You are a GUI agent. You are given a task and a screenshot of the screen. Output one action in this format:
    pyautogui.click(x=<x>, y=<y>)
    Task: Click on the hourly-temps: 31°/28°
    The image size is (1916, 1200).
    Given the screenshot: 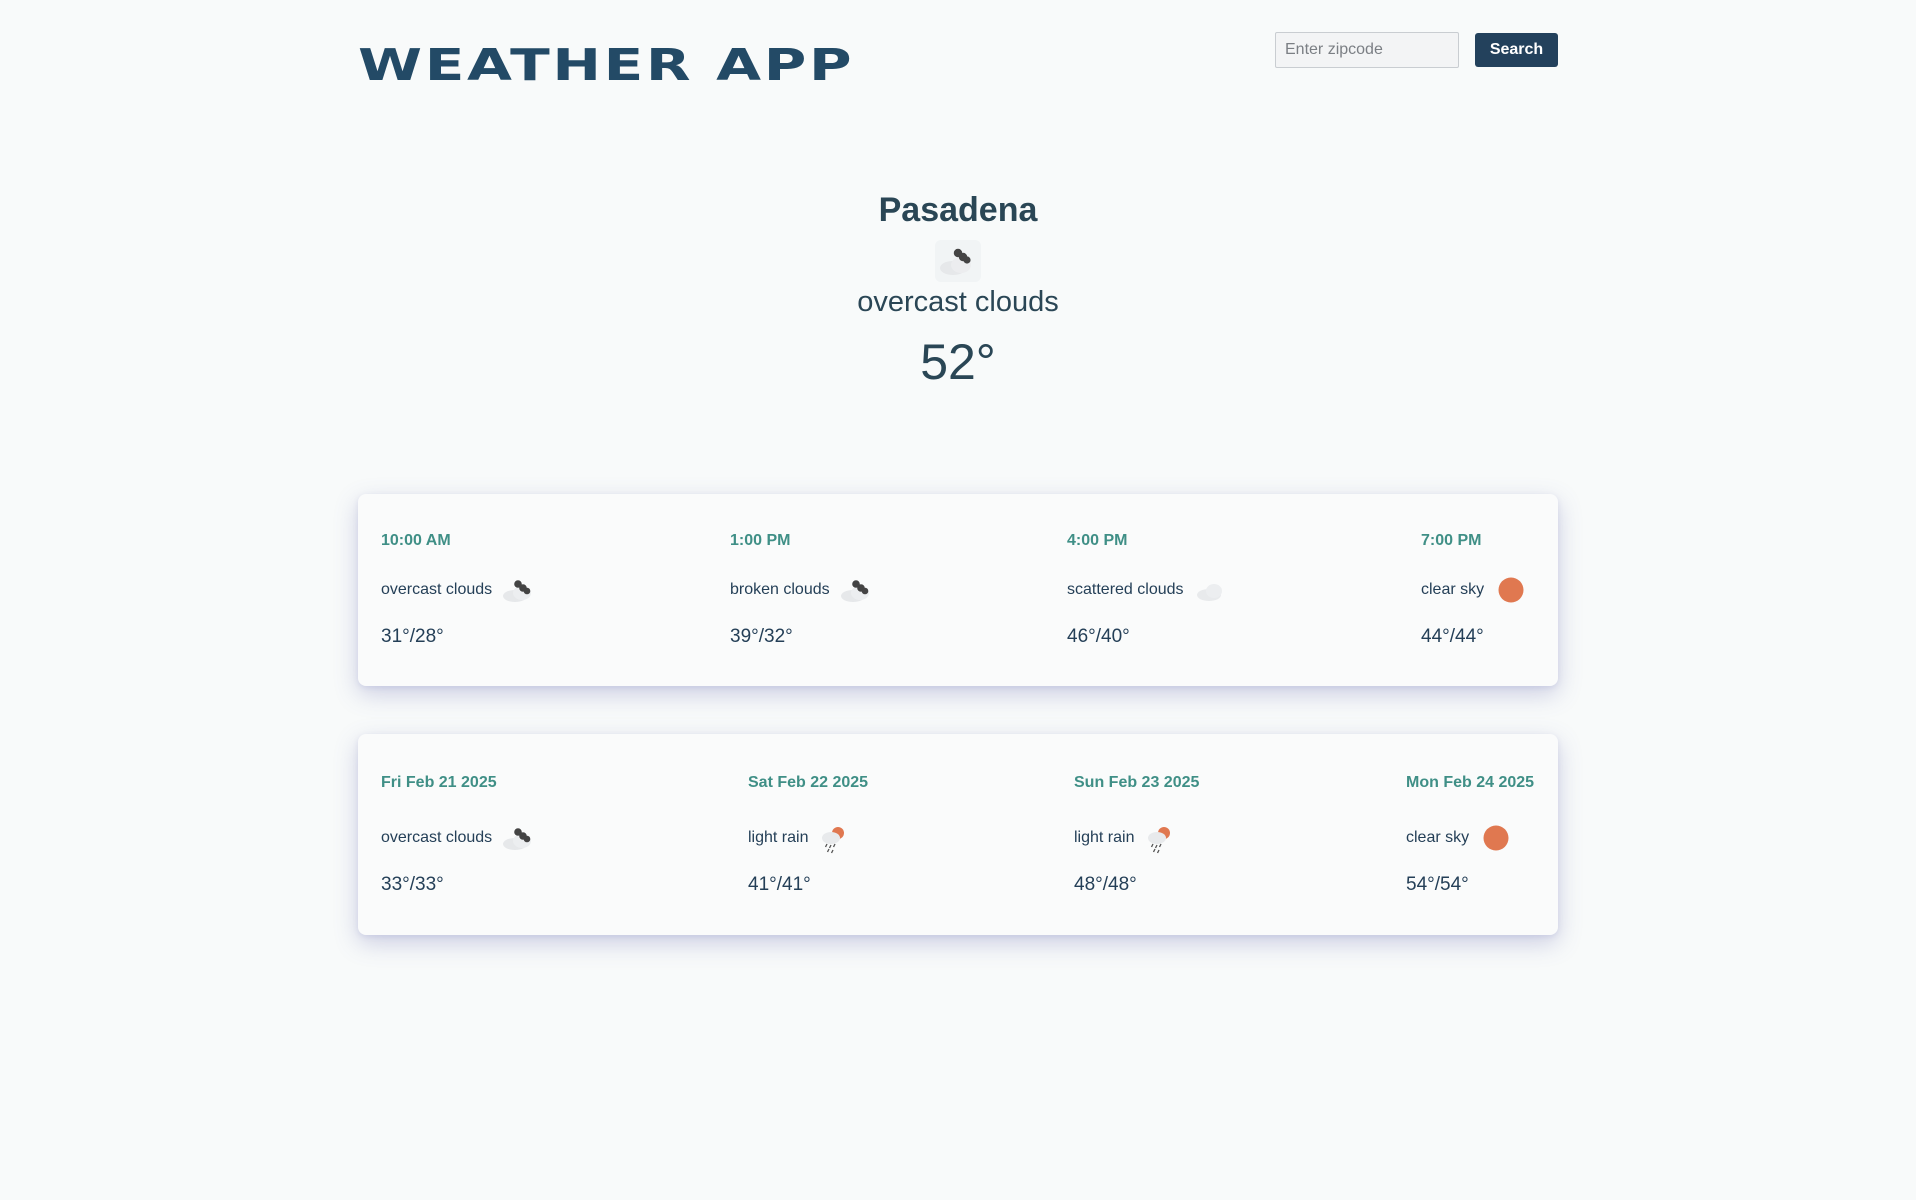 What is the action you would take?
    pyautogui.click(x=412, y=636)
    